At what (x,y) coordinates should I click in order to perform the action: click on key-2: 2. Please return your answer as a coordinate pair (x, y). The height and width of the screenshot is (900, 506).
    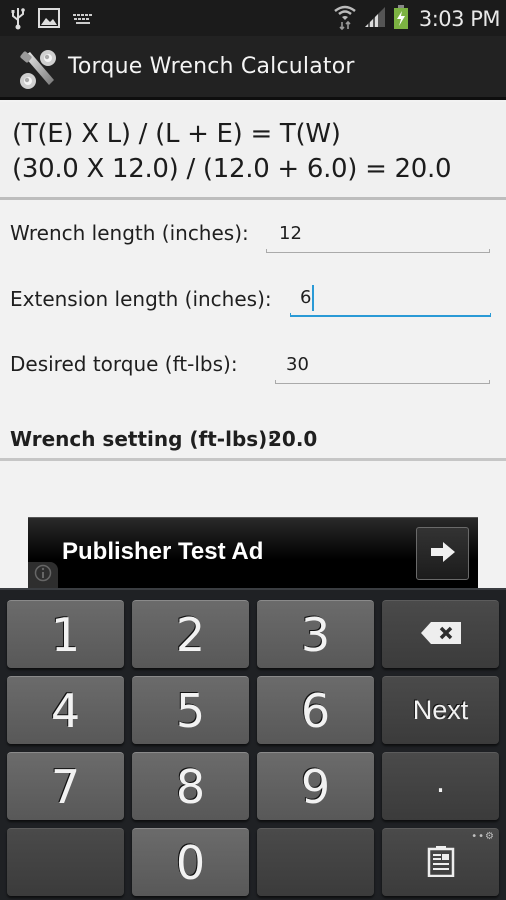
    Looking at the image, I should click on (190, 634).